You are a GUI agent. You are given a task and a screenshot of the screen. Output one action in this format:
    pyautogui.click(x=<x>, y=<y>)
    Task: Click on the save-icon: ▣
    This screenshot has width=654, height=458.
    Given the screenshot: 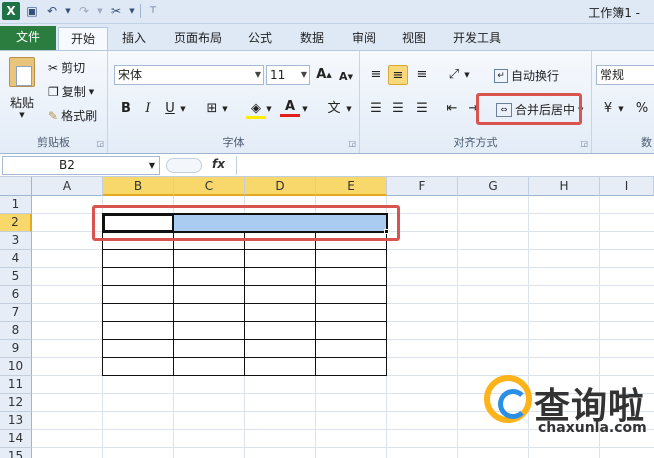 What is the action you would take?
    pyautogui.click(x=32, y=11)
    